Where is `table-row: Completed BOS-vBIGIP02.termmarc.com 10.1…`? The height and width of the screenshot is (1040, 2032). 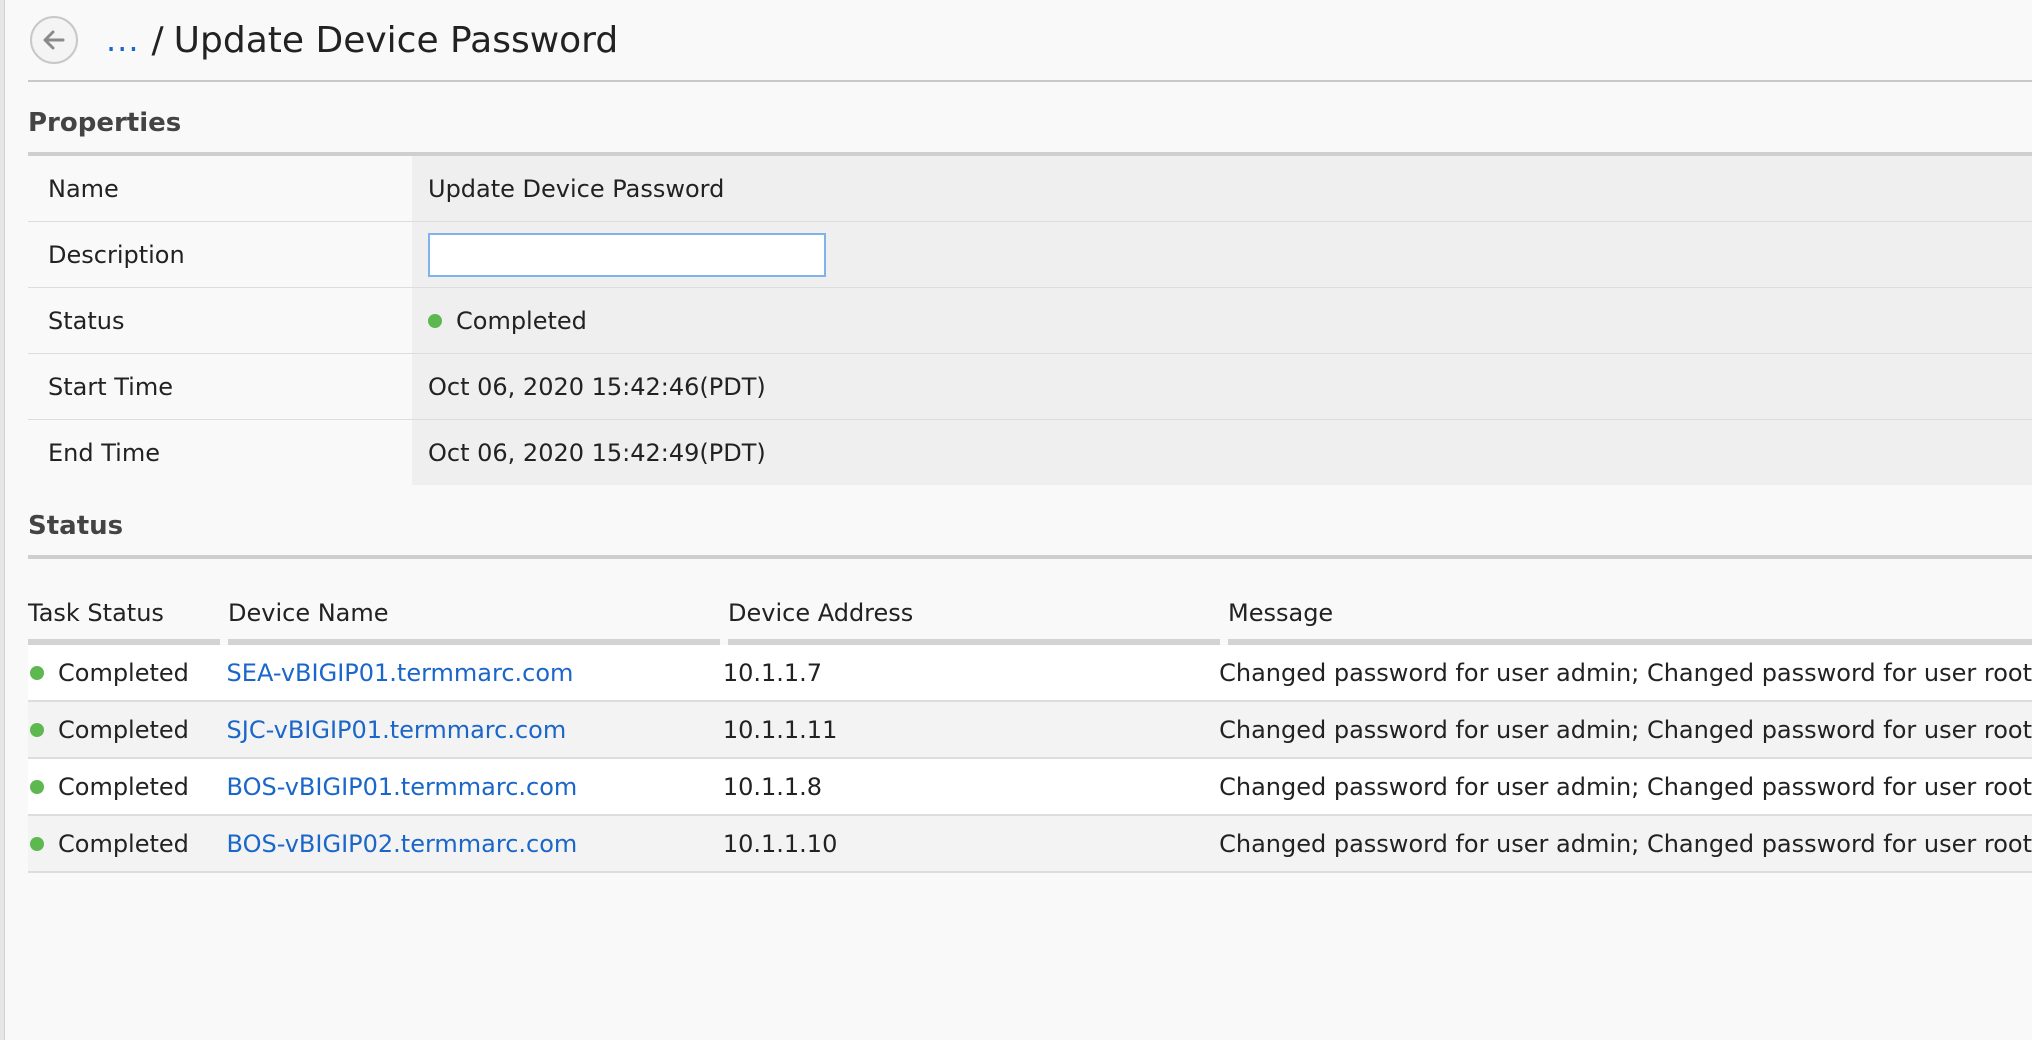 table-row: Completed BOS-vBIGIP02.termmarc.com 10.1… is located at coordinates (1030, 844).